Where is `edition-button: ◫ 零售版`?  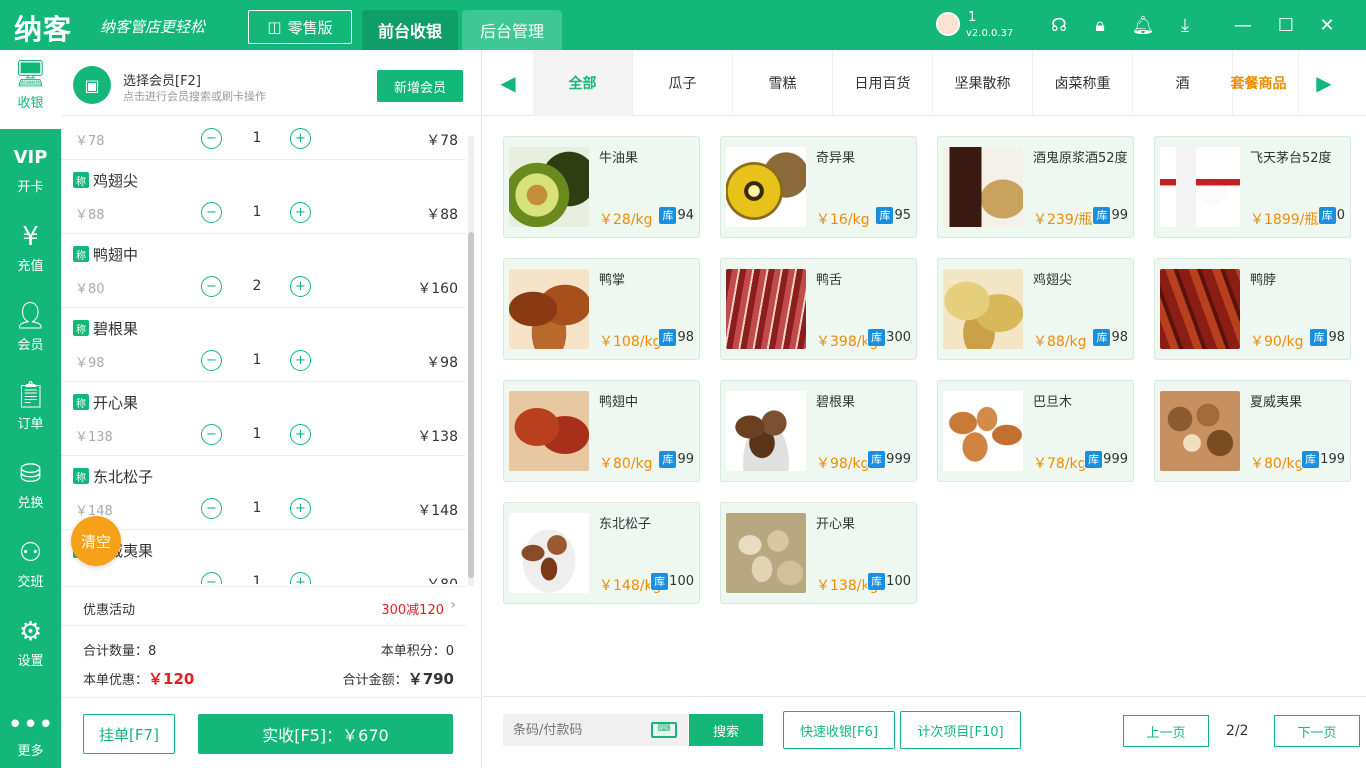
edition-button: ◫ 零售版 is located at coordinates (300, 27).